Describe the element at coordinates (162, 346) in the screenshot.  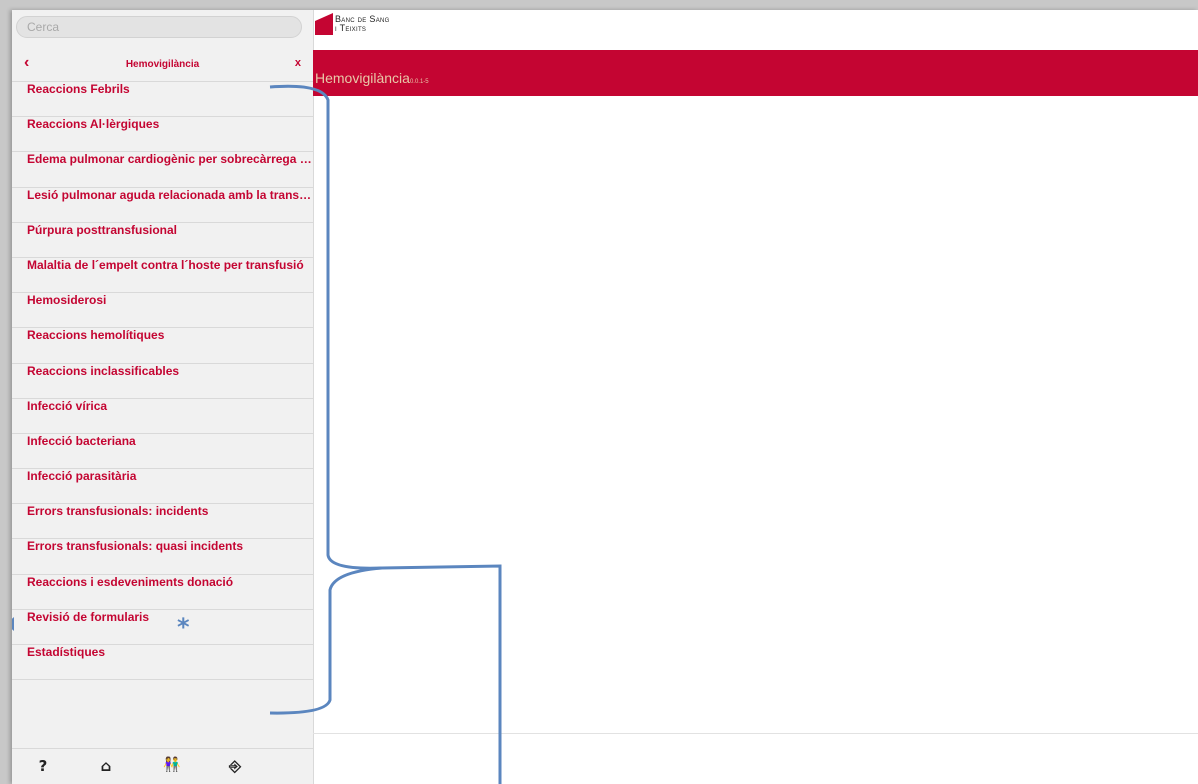
I see `menu-item-reaccions-hemolitiques: Reaccions hemolítiques` at that location.